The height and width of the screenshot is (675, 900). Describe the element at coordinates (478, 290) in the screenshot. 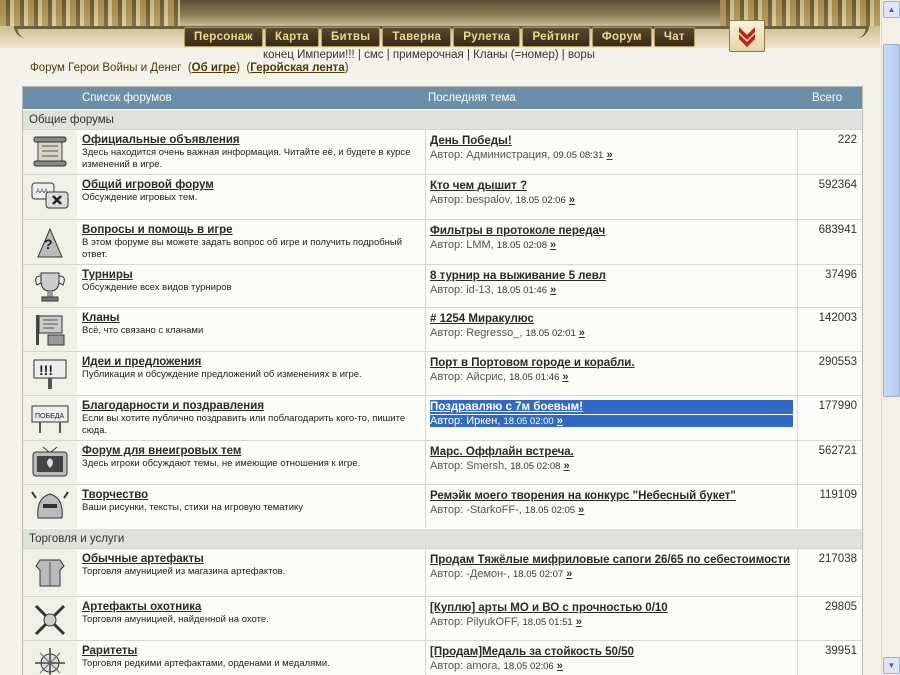

I see `author-name: id-13` at that location.